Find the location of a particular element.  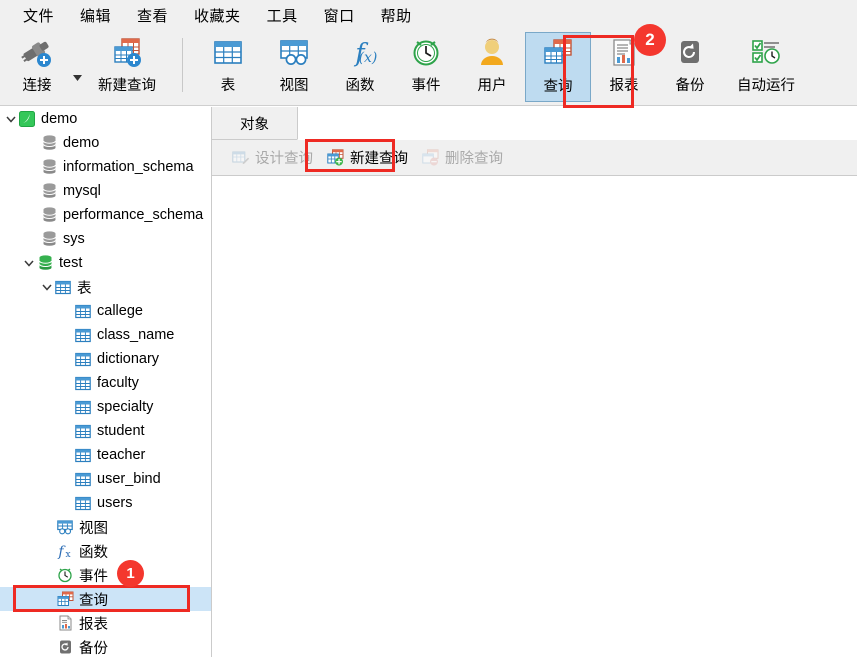

tree-item-table-callege: callege is located at coordinates (105, 311).